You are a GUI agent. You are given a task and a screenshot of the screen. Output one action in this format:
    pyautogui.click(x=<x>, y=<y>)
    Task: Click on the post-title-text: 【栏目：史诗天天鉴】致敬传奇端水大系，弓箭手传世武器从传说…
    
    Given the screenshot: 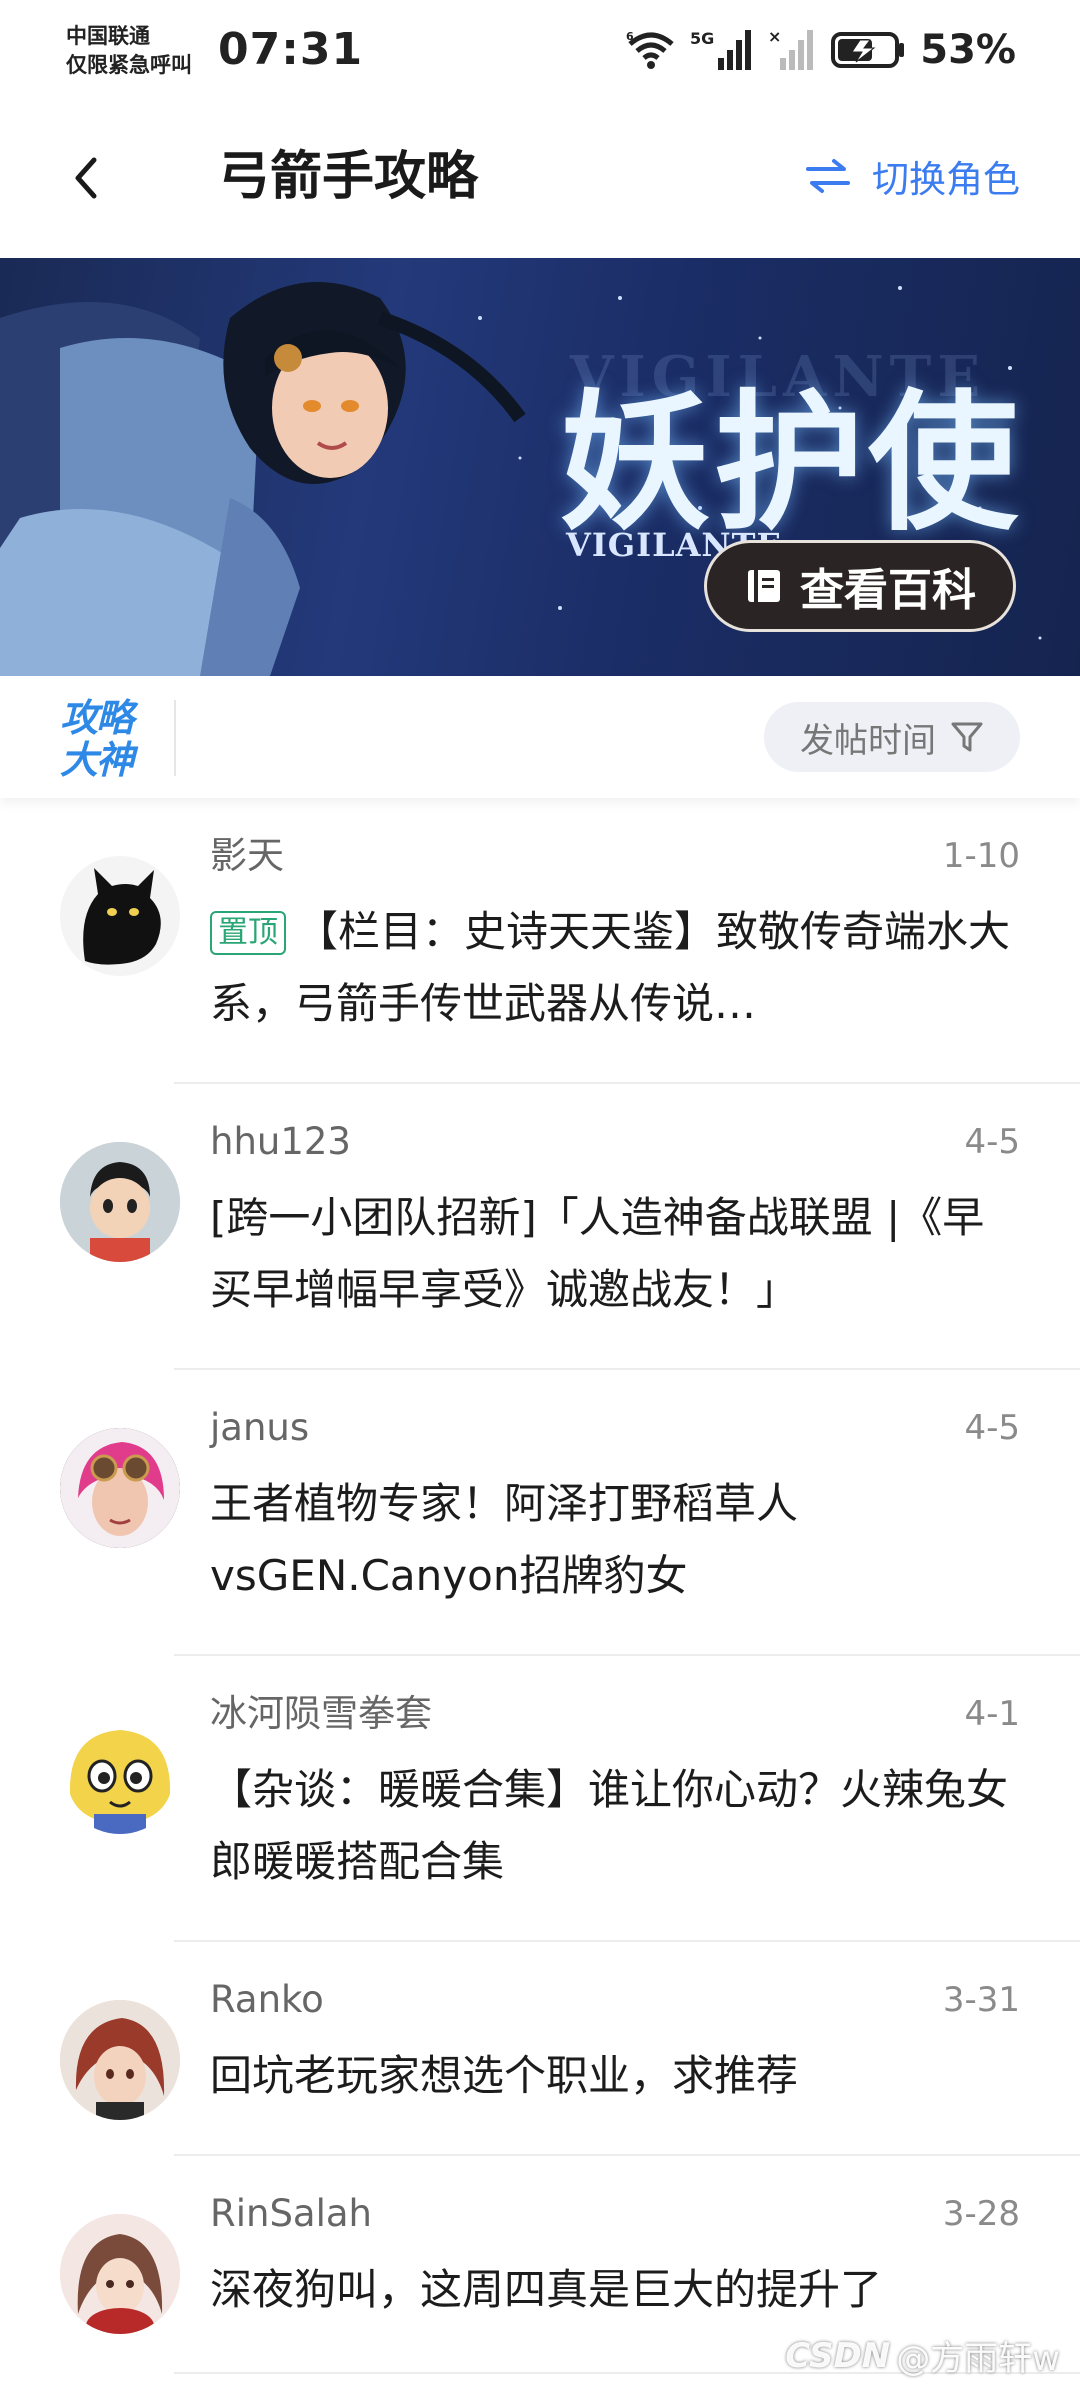 What is the action you would take?
    pyautogui.click(x=610, y=967)
    